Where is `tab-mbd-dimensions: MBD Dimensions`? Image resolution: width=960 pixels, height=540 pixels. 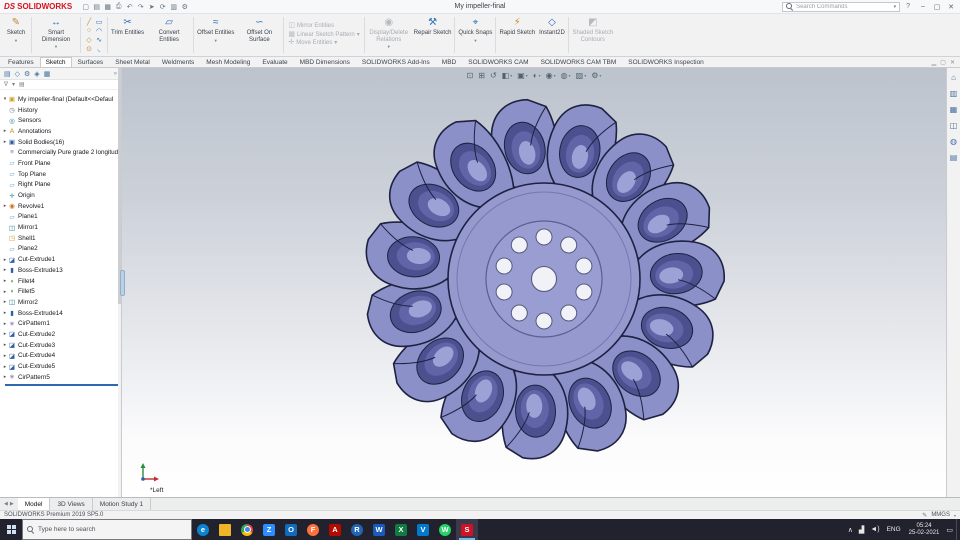
tab-mbd-dimensions: MBD Dimensions is located at coordinates (325, 62).